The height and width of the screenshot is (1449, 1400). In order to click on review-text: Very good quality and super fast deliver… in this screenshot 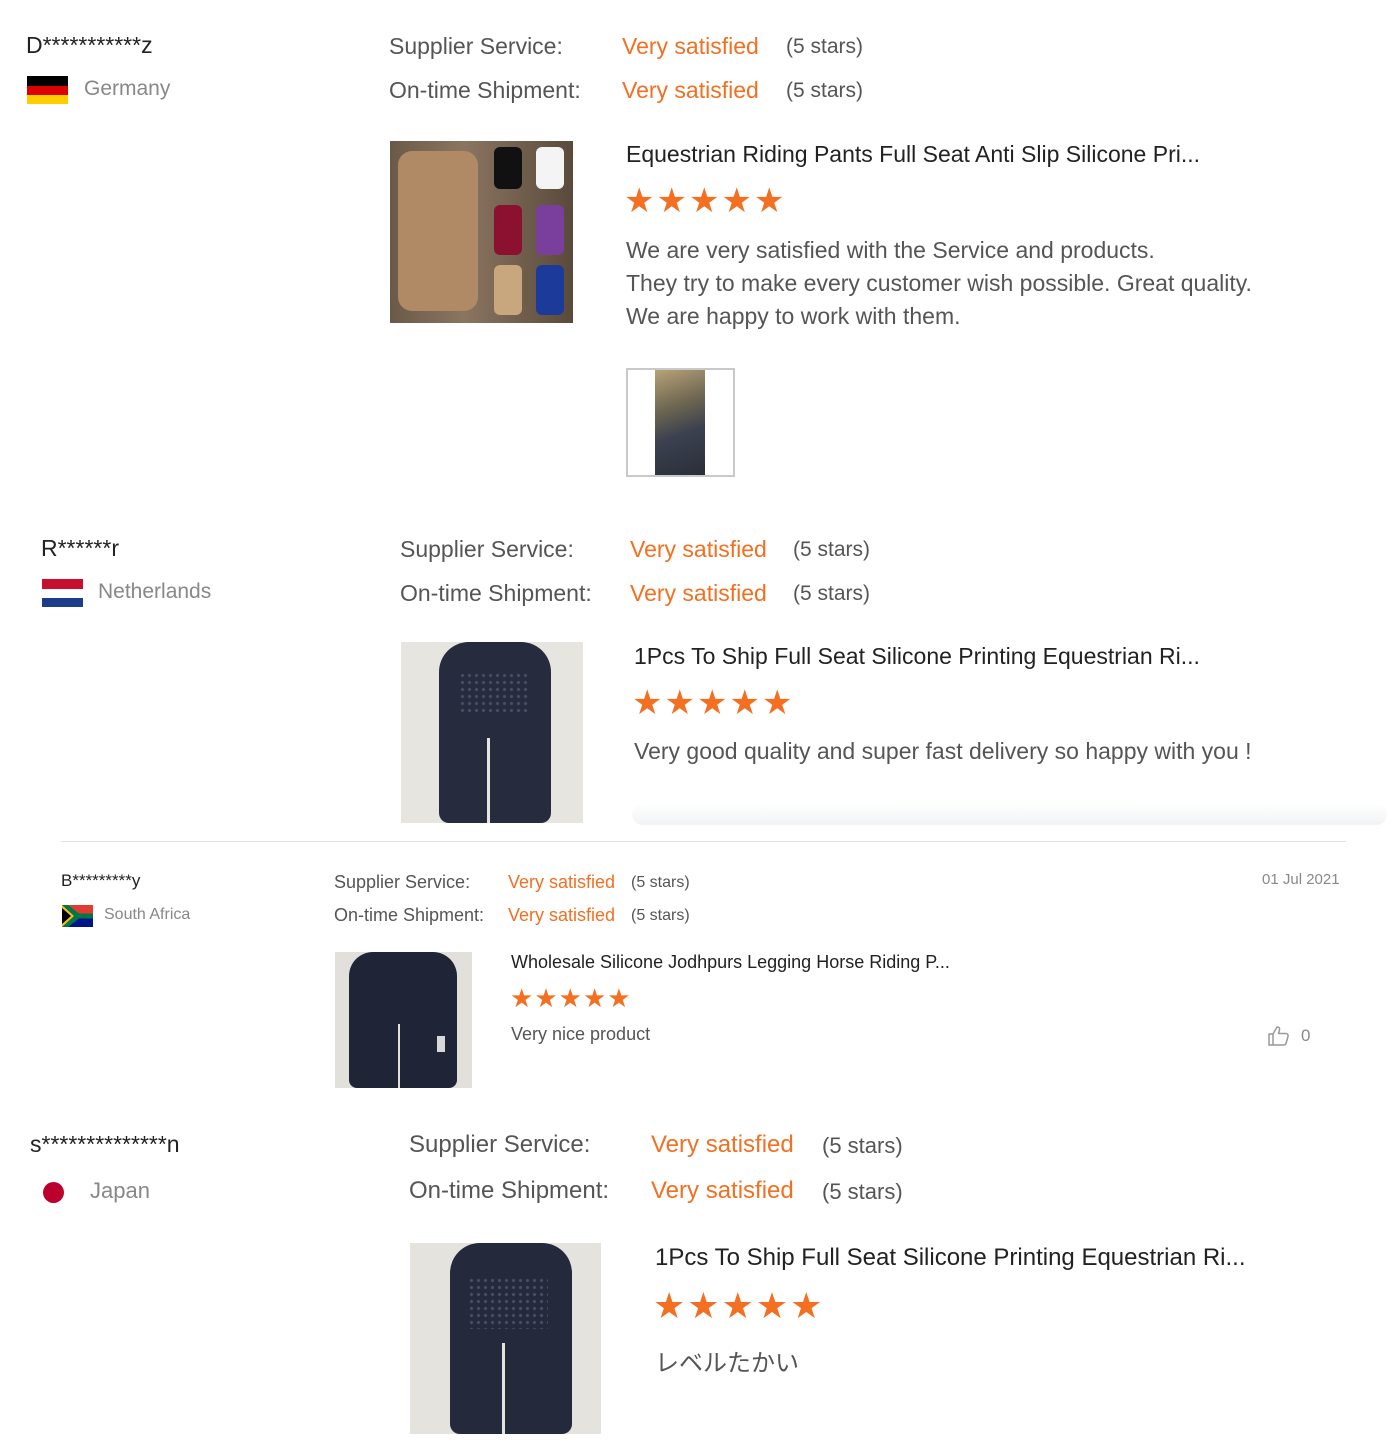, I will do `click(943, 751)`.